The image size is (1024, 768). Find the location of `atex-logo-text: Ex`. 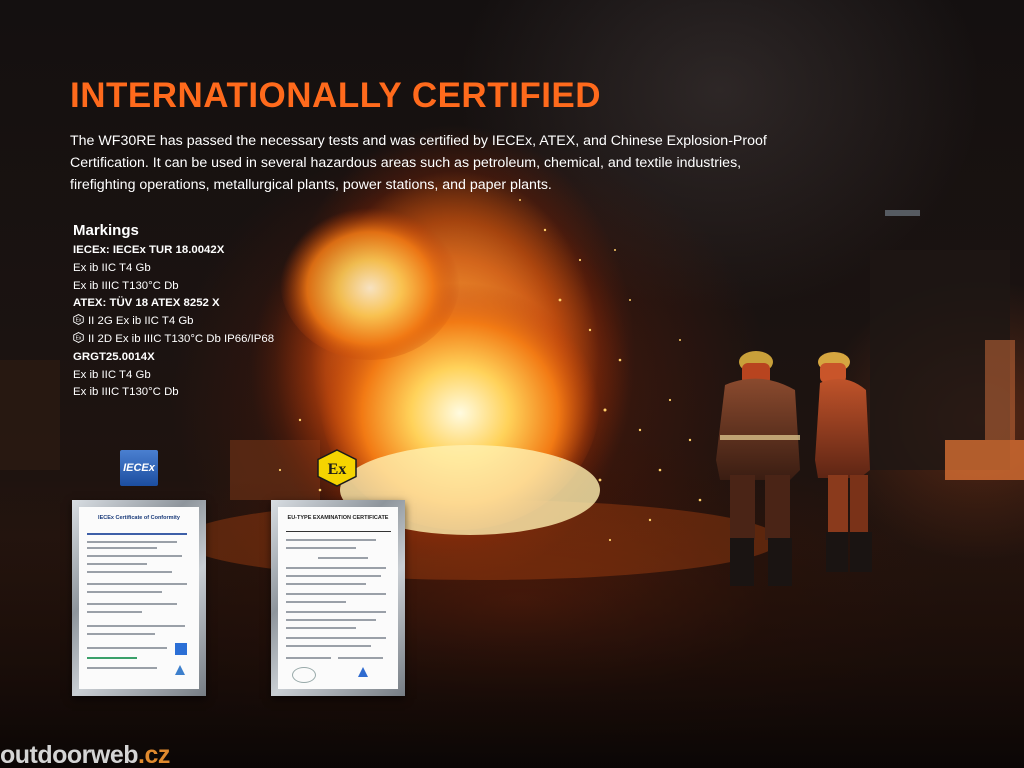

atex-logo-text: Ex is located at coordinates (337, 469).